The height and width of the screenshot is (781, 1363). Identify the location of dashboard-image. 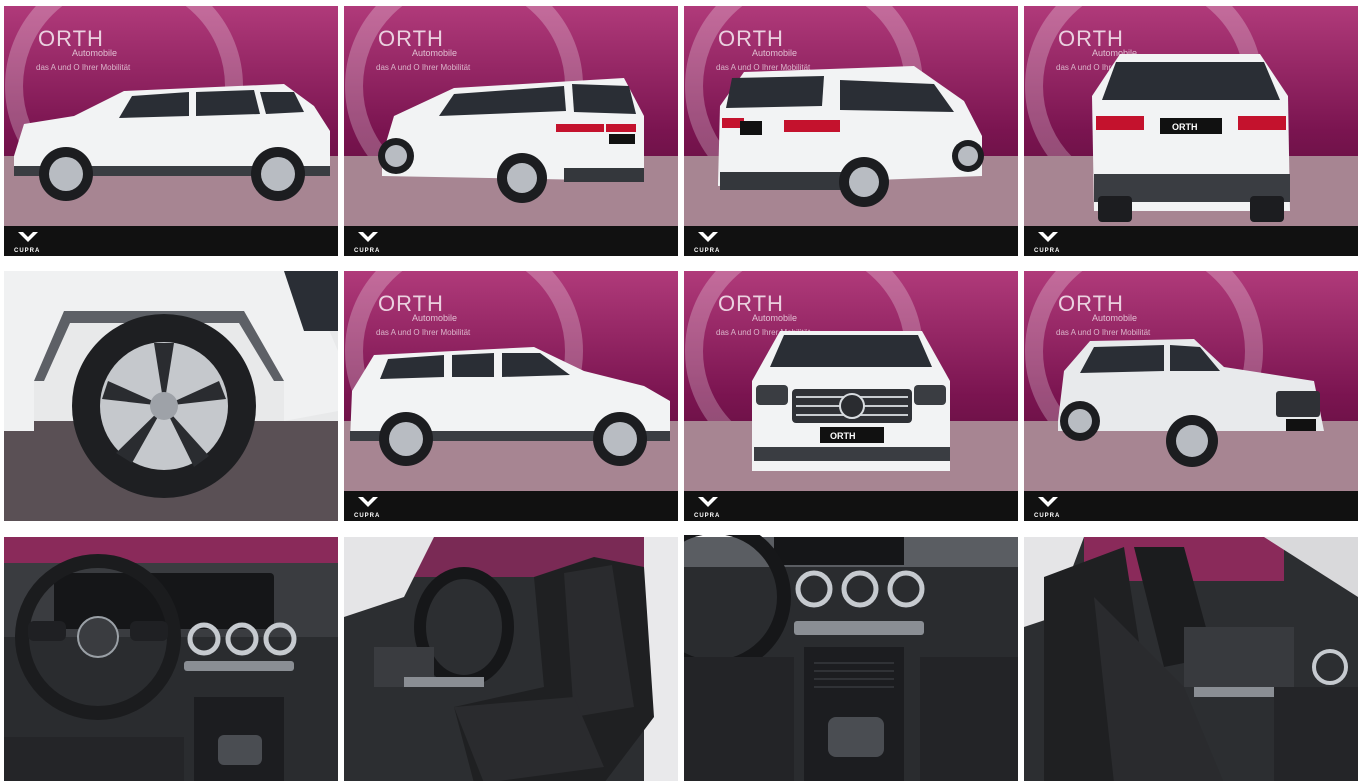
(171, 659).